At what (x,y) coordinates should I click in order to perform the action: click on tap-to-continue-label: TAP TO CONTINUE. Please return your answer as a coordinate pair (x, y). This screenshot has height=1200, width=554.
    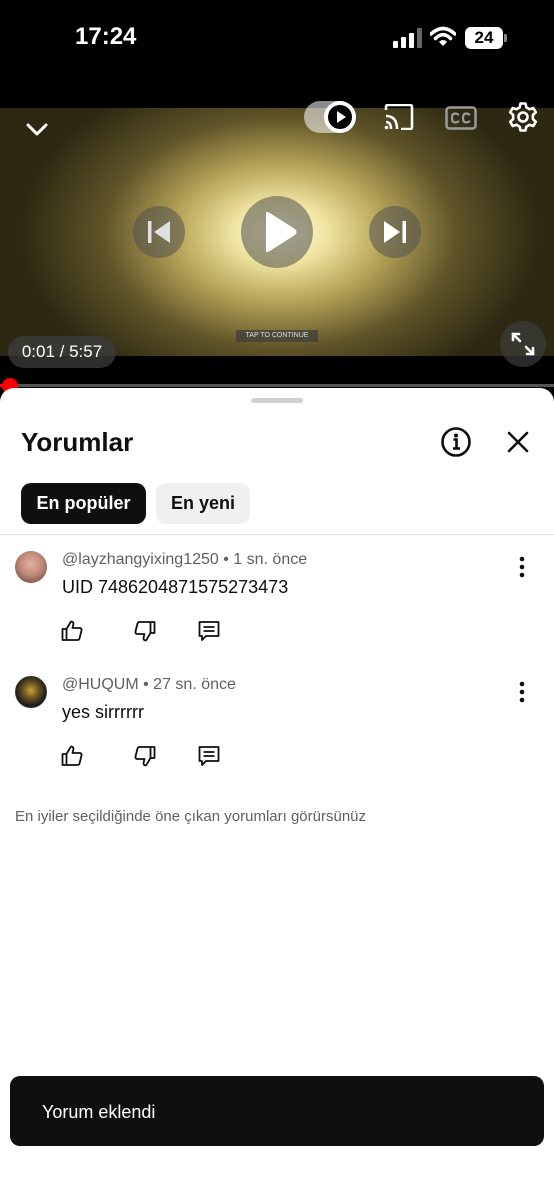
    Looking at the image, I should click on (277, 336).